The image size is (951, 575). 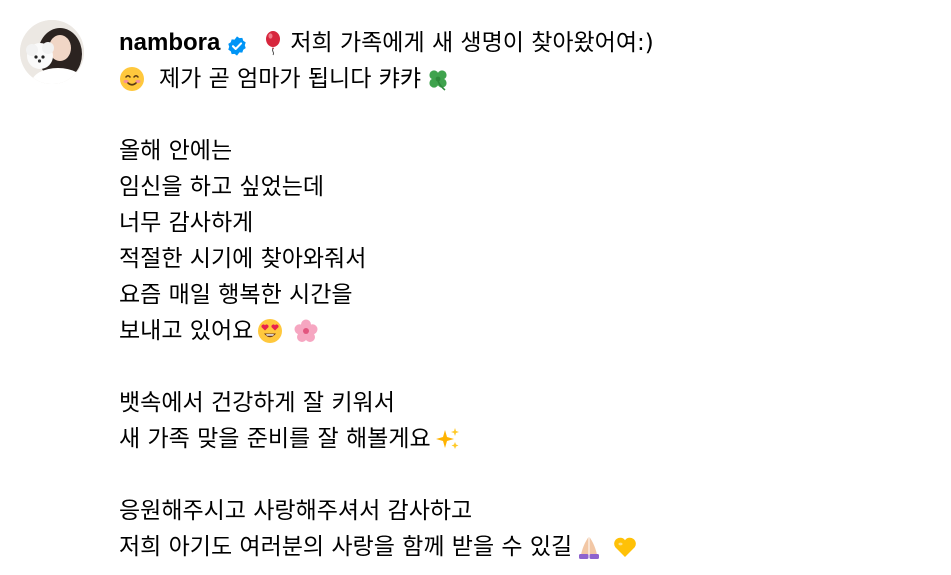 I want to click on caption-text: 적절한 시기에 찾아와줘서, so click(x=243, y=259).